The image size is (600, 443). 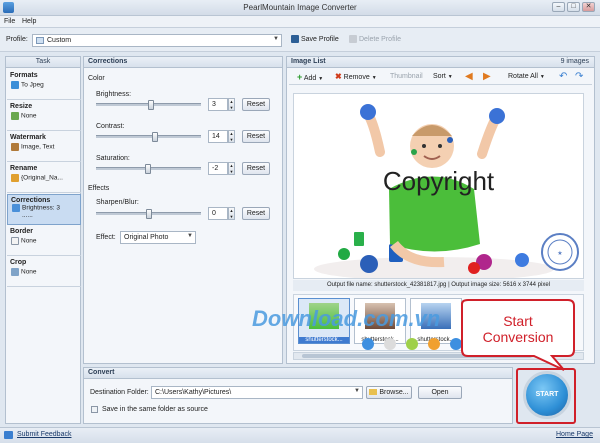 I want to click on window-title: PearlMountain Image Converter, so click(x=300, y=7).